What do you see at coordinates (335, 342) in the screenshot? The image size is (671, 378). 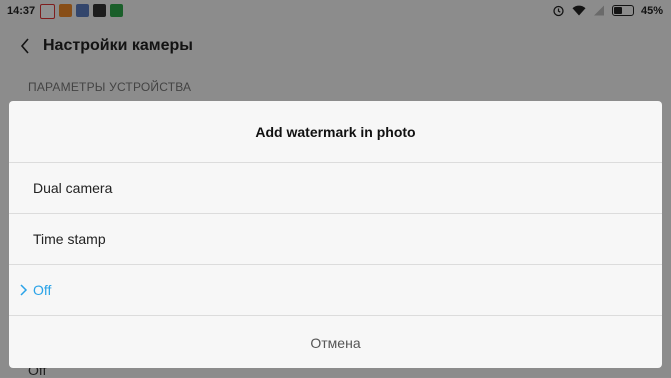 I see `cancel-button: Отмена` at bounding box center [335, 342].